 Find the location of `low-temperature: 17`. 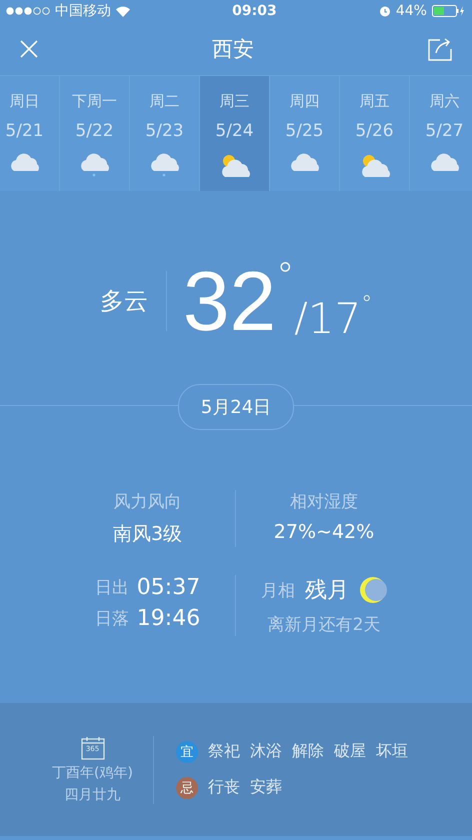

low-temperature: 17 is located at coordinates (335, 318).